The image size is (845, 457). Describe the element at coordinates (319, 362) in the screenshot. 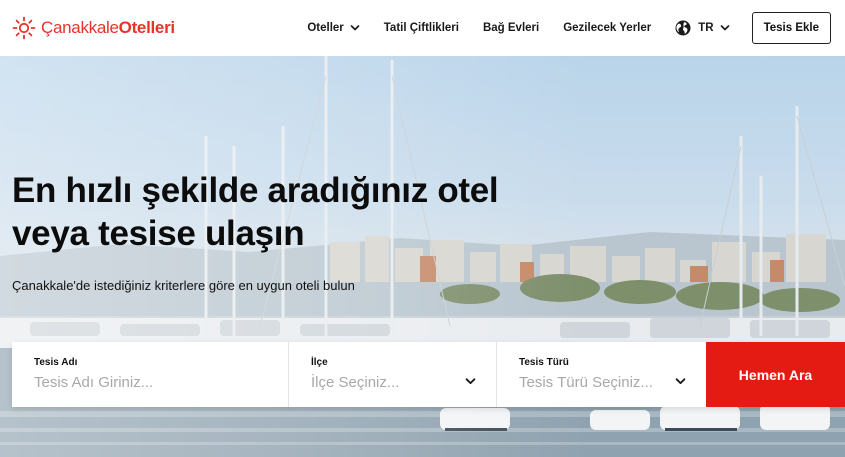

I see `district-label: İlçe` at that location.